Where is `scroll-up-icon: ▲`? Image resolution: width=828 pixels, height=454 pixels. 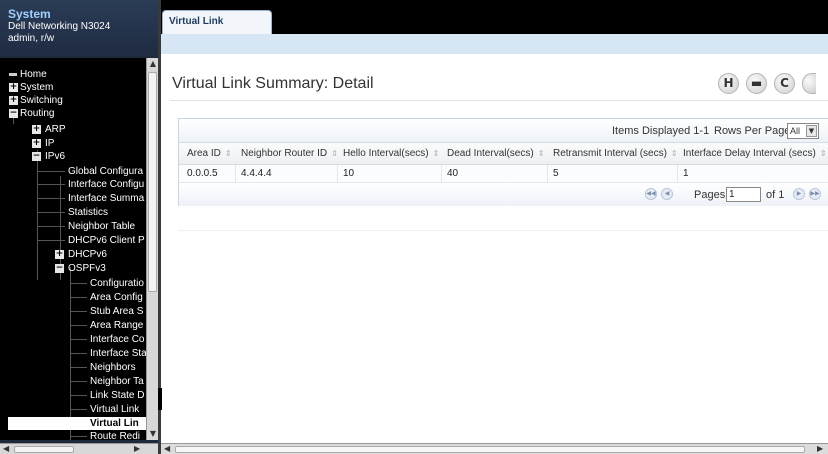
scroll-up-icon: ▲ is located at coordinates (153, 64).